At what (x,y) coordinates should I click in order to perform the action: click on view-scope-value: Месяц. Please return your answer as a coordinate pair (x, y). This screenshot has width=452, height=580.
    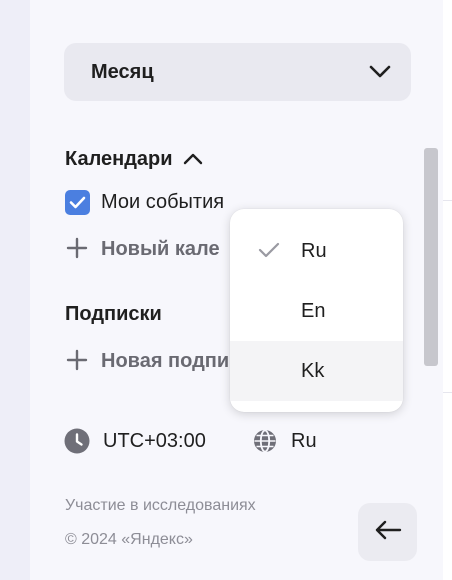
    Looking at the image, I should click on (122, 71).